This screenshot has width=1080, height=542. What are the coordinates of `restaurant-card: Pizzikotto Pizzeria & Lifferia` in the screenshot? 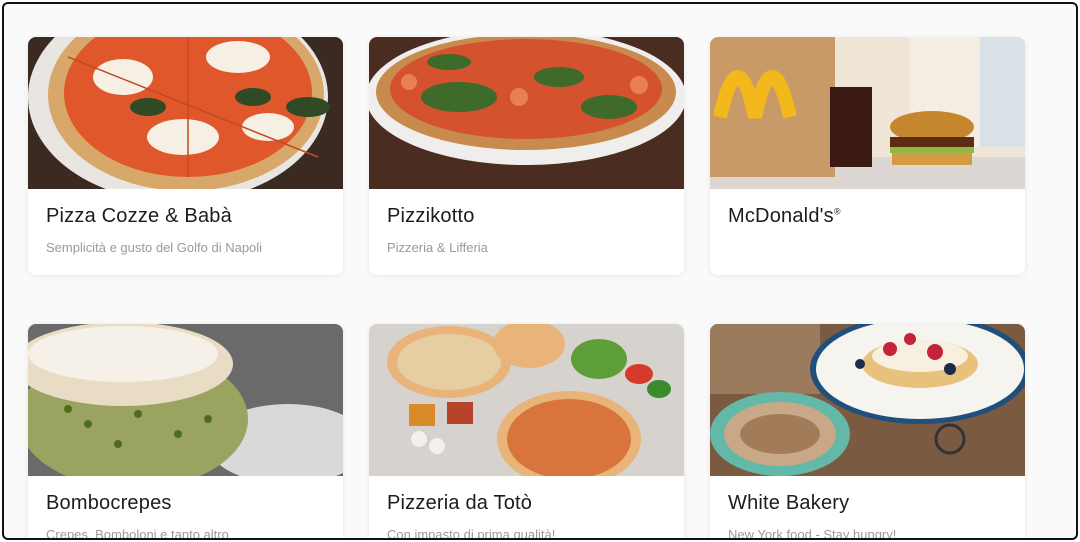 It's located at (526, 156).